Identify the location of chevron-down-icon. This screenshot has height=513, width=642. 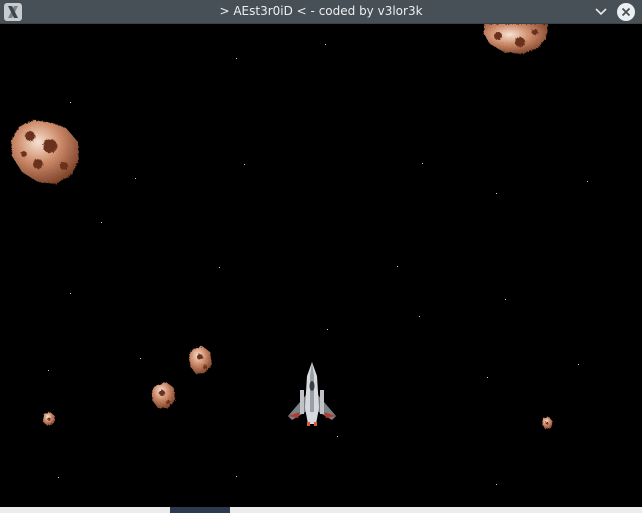
(601, 12).